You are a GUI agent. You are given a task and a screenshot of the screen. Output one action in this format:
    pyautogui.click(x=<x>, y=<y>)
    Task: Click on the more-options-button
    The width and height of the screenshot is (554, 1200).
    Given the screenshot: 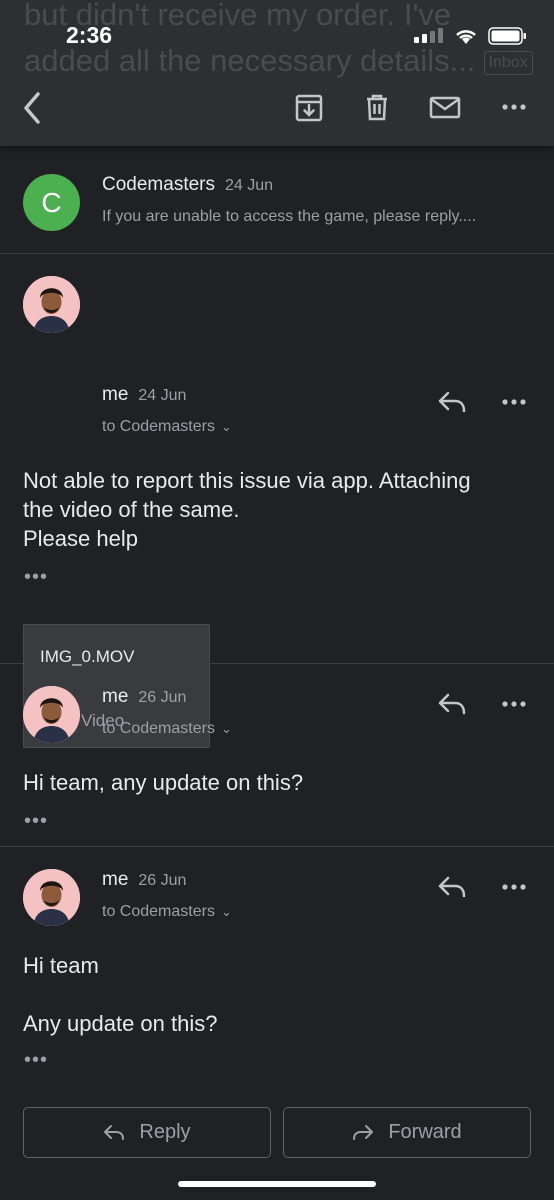 What is the action you would take?
    pyautogui.click(x=514, y=107)
    